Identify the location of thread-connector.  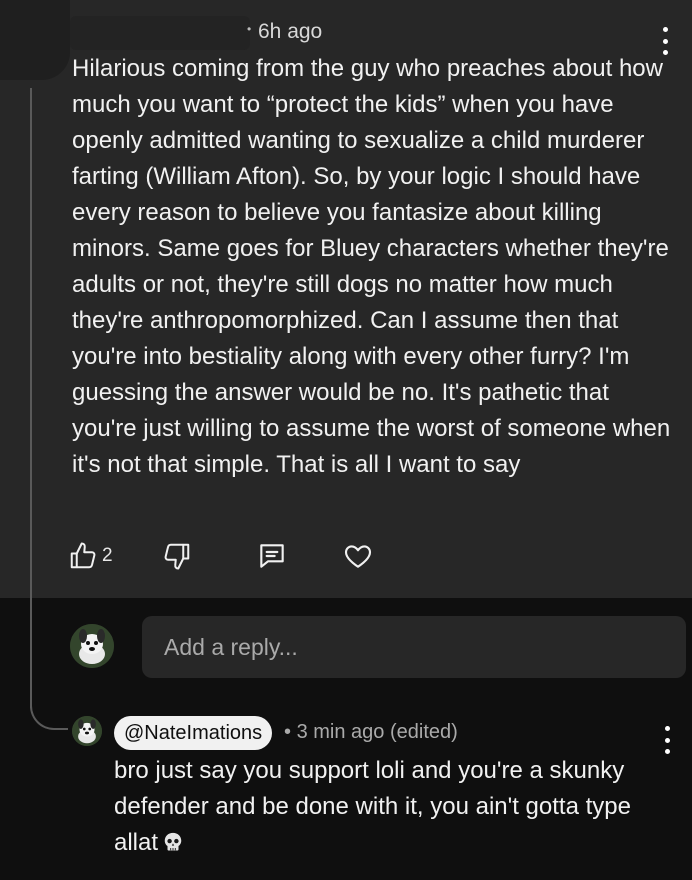
(49, 710).